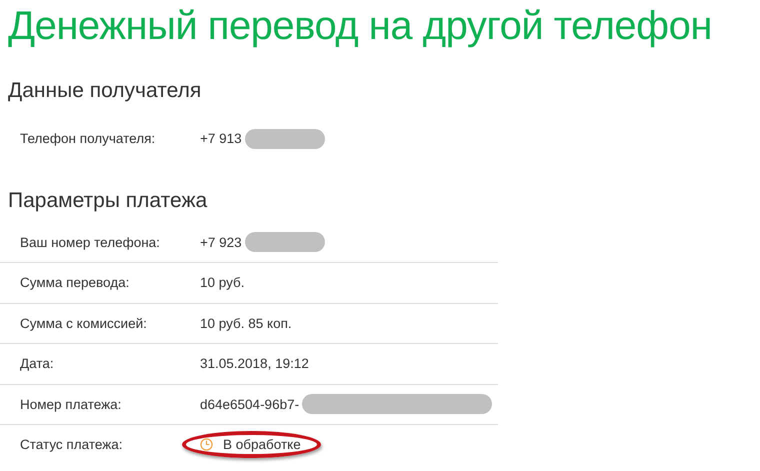 The image size is (760, 471). Describe the element at coordinates (70, 404) in the screenshot. I see `field-label: Номер платежа:` at that location.